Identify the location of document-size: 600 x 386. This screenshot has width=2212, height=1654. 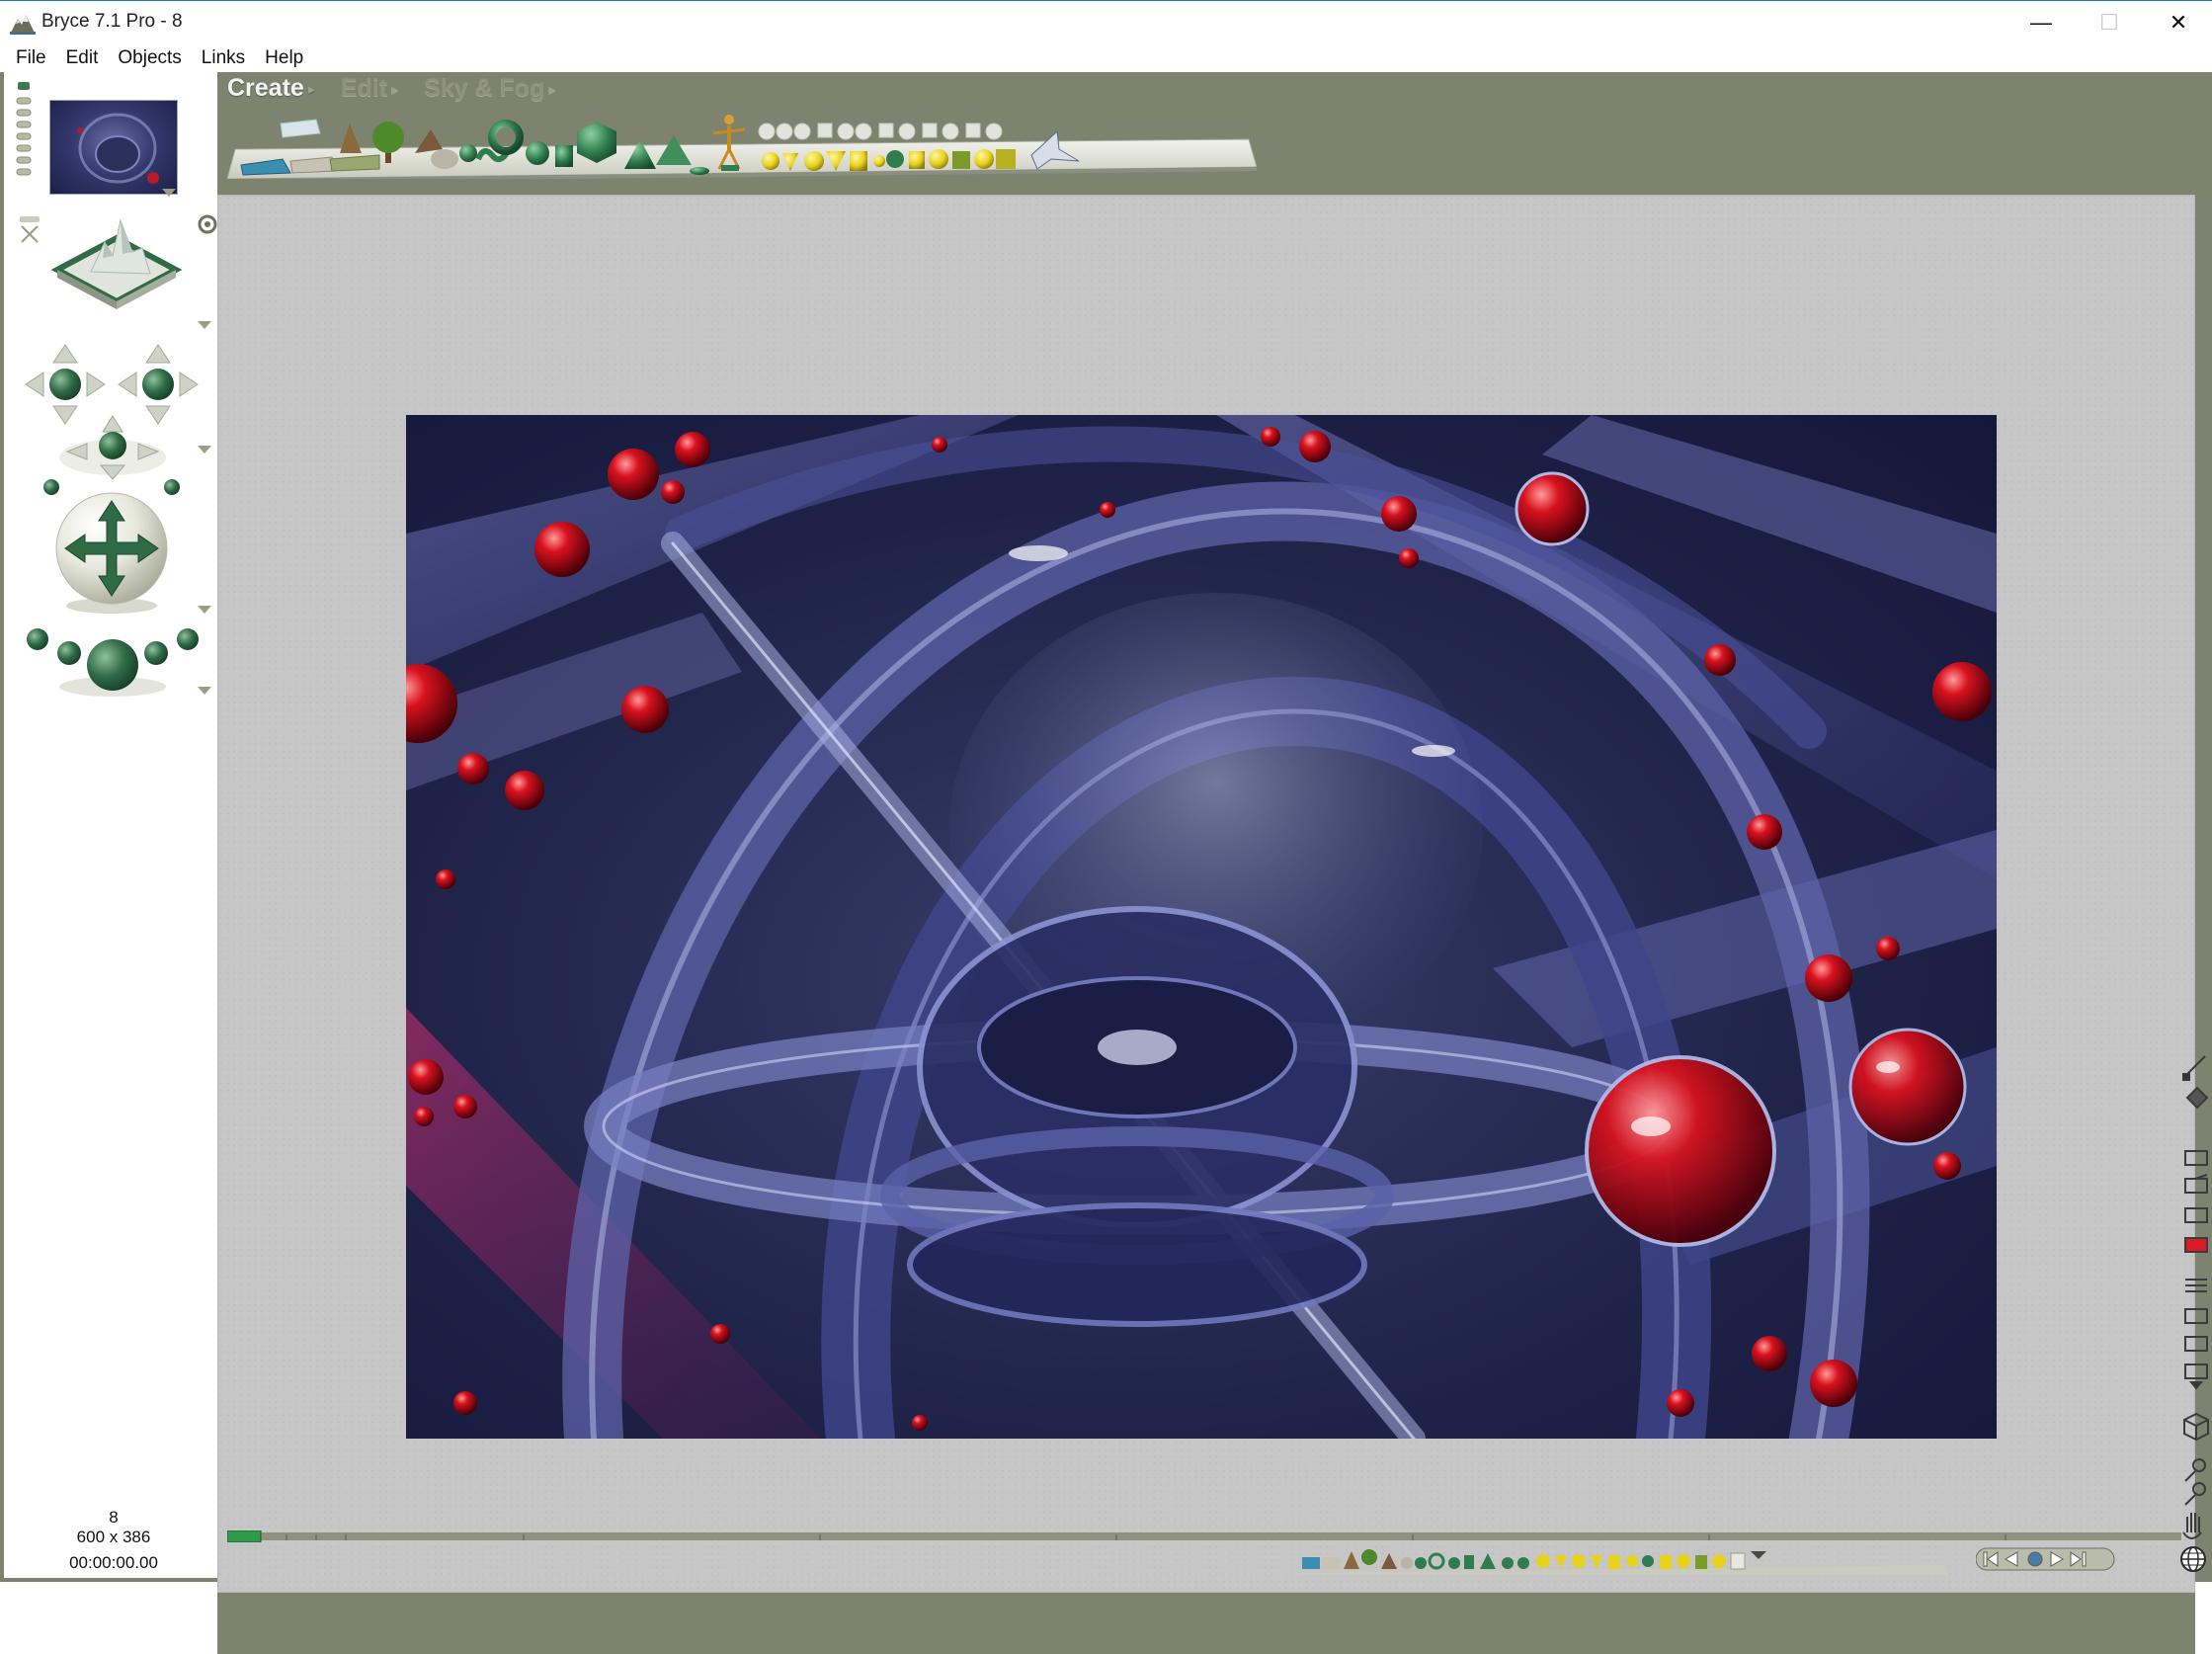
(113, 1537).